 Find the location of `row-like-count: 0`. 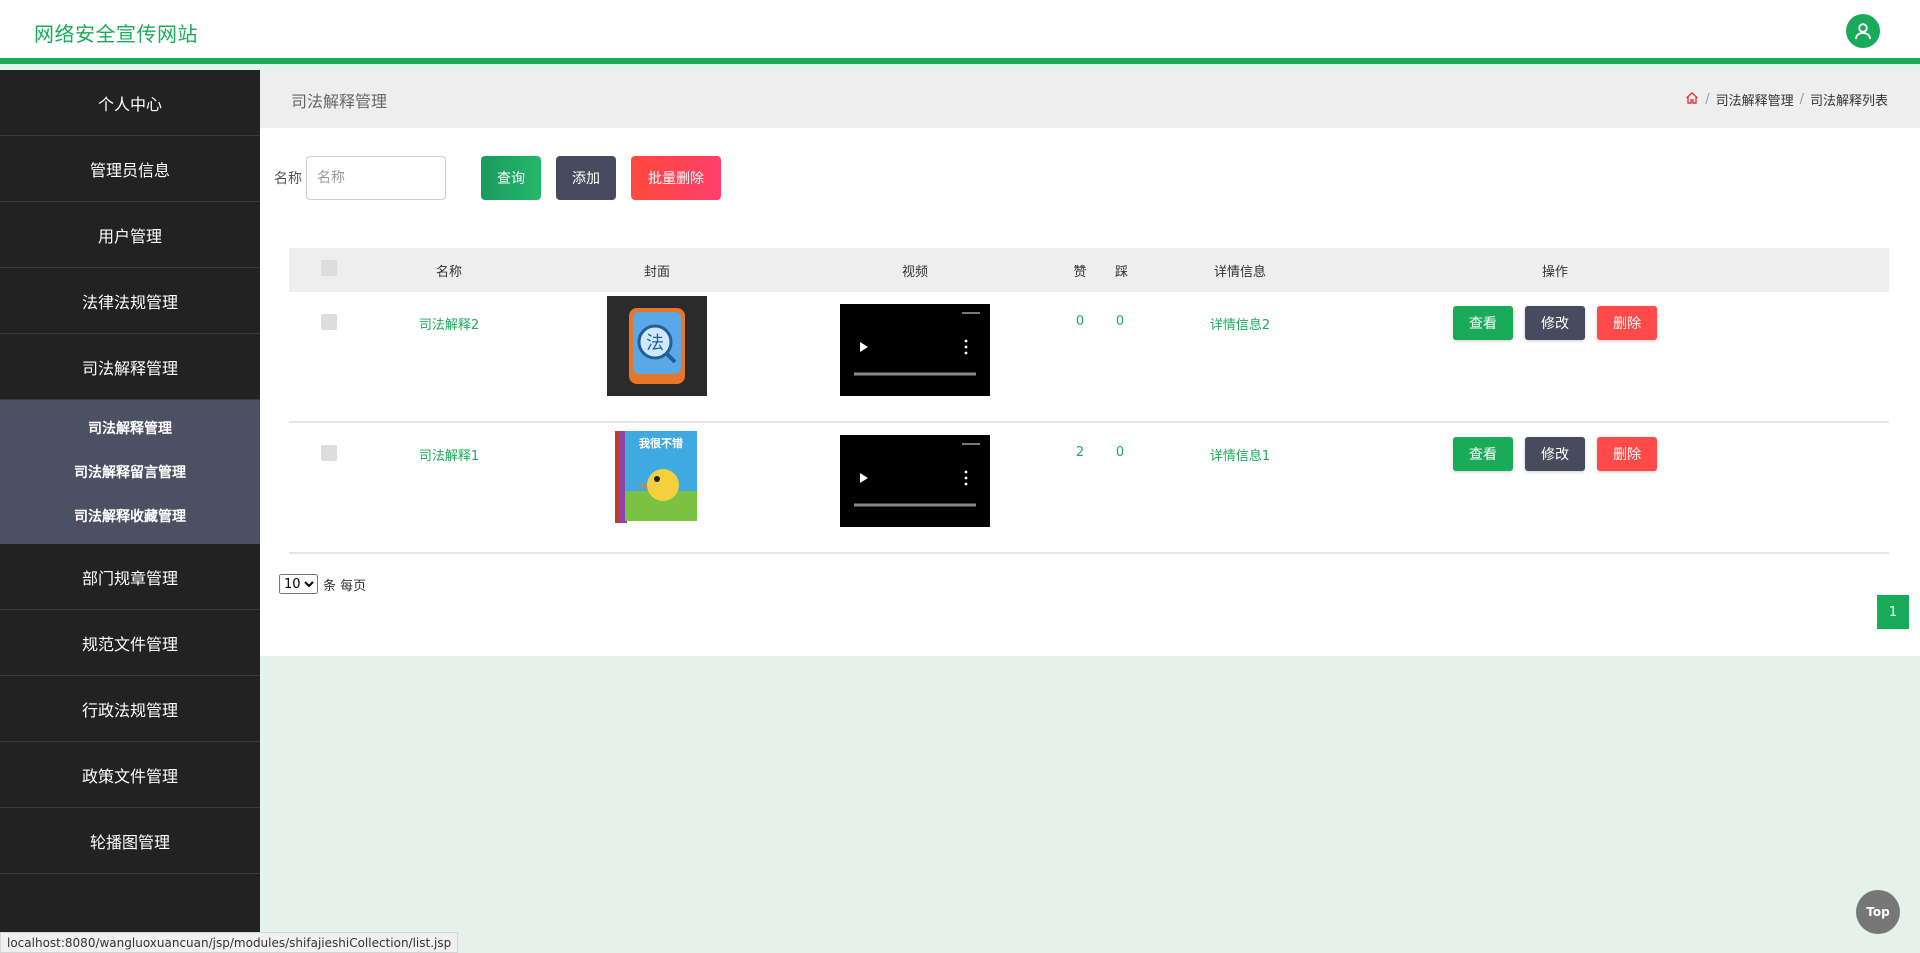

row-like-count: 0 is located at coordinates (1080, 321).